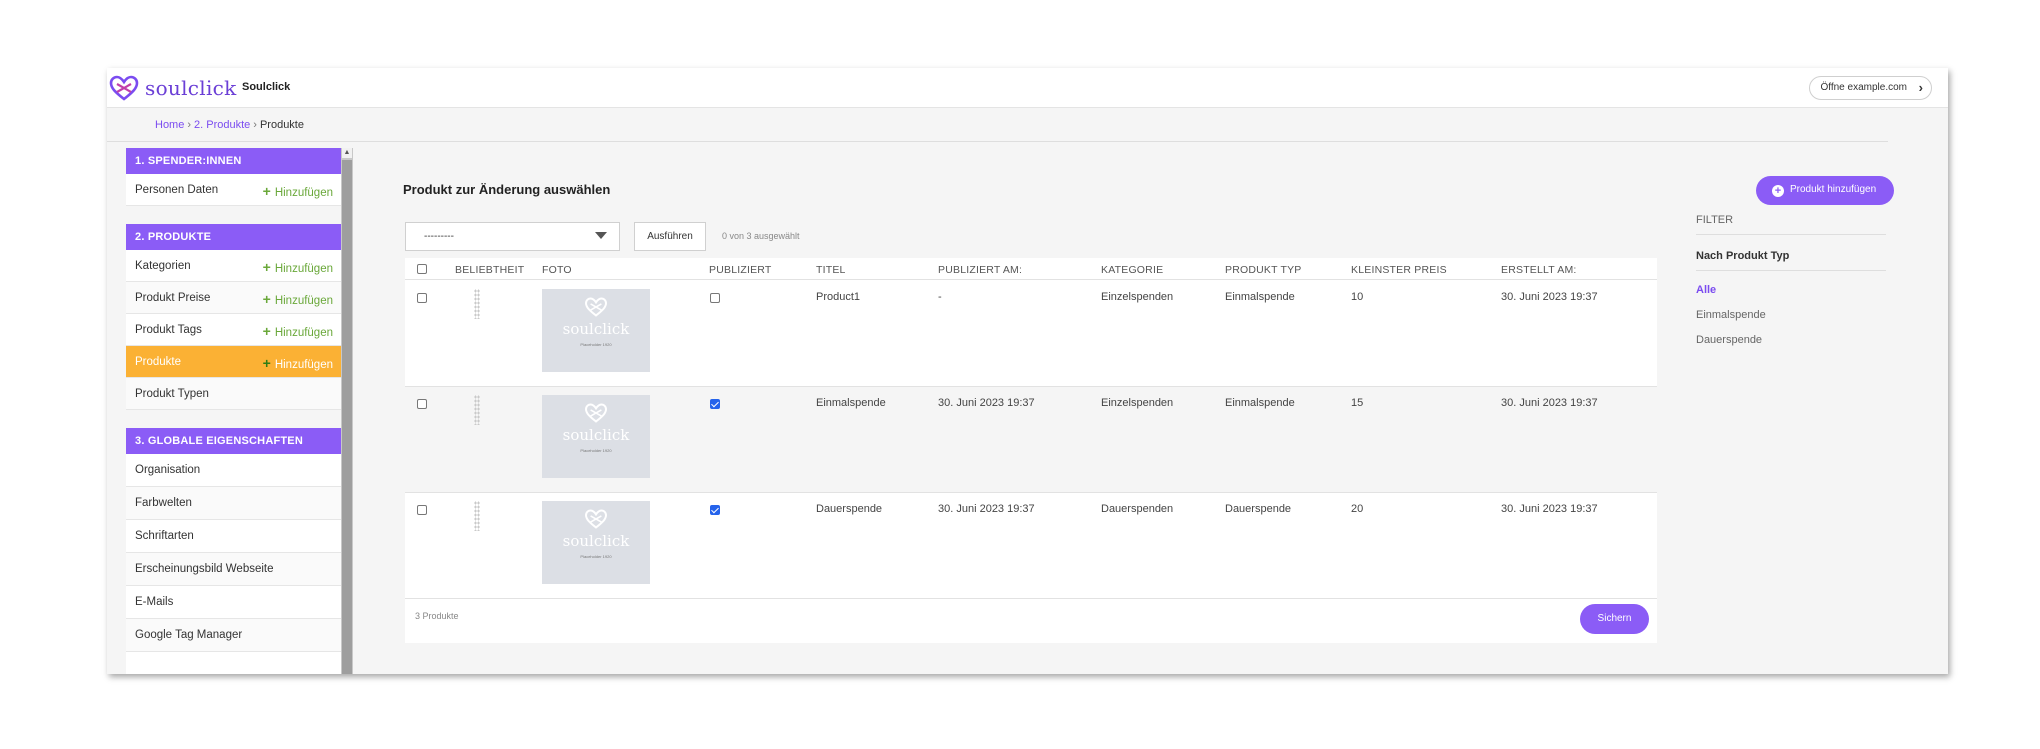  I want to click on filter-subtitle: Nach Produkt Typ, so click(1791, 260).